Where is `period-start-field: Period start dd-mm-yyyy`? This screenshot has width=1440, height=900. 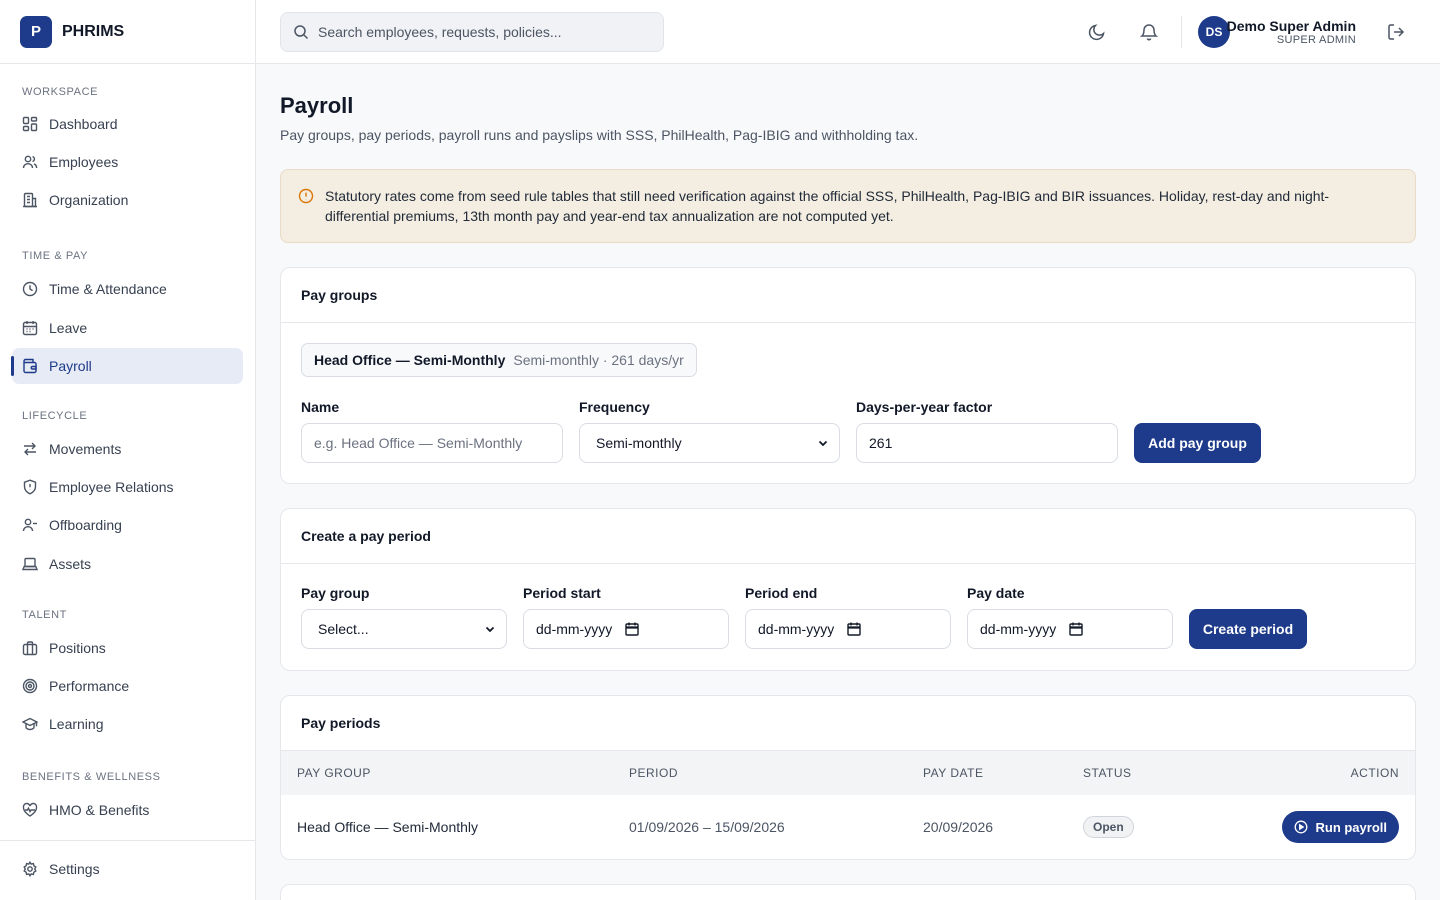
period-start-field: Period start dd-mm-yyyy is located at coordinates (626, 617).